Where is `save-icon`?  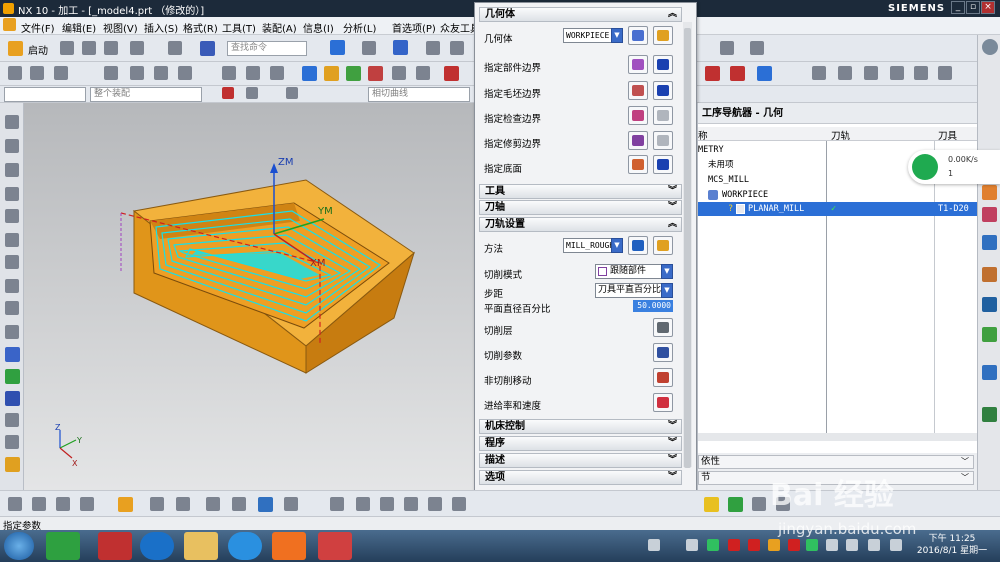 save-icon is located at coordinates (111, 48).